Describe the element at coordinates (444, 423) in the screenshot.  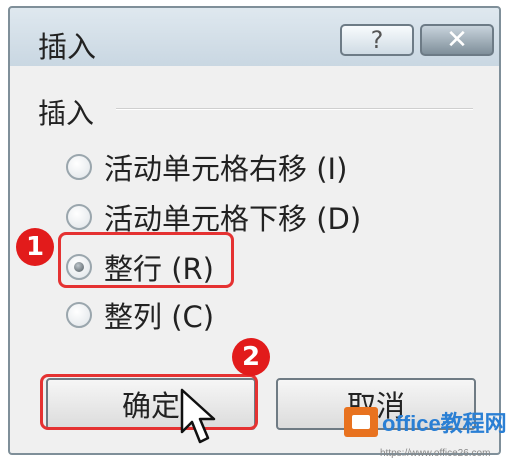
I see `watermark-brand: office教程网` at that location.